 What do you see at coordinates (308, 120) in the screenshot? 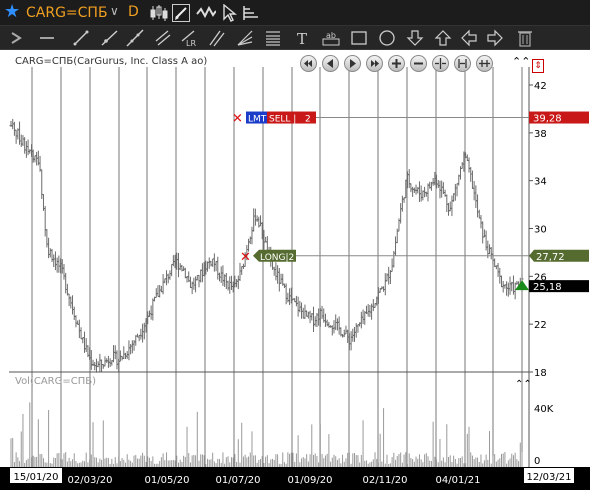
I see `order-qty-label: 2` at bounding box center [308, 120].